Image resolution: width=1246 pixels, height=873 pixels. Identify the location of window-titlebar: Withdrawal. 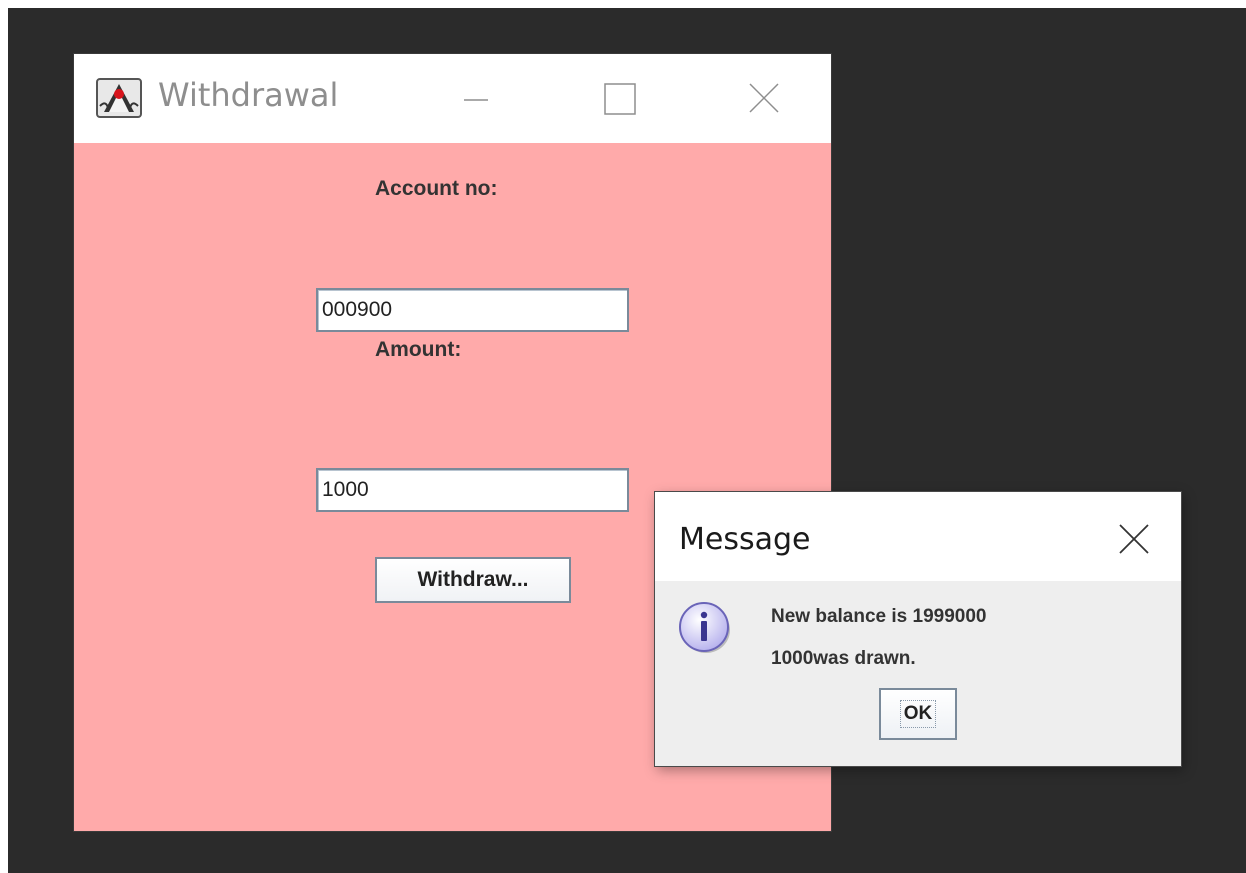
(452, 98).